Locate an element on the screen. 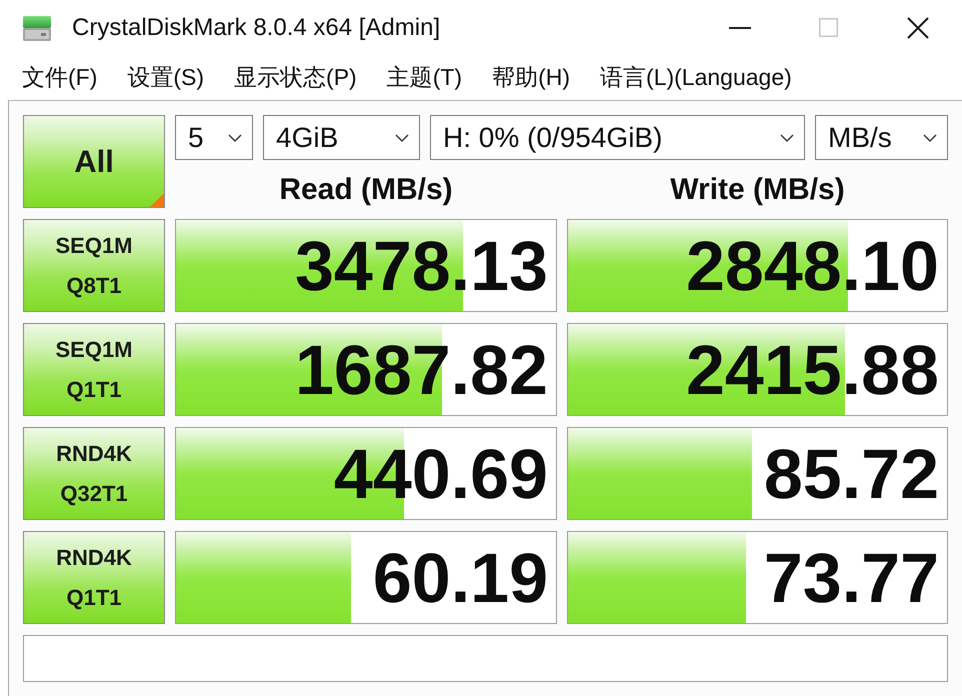 This screenshot has width=962, height=696. all-button: All is located at coordinates (94, 161).